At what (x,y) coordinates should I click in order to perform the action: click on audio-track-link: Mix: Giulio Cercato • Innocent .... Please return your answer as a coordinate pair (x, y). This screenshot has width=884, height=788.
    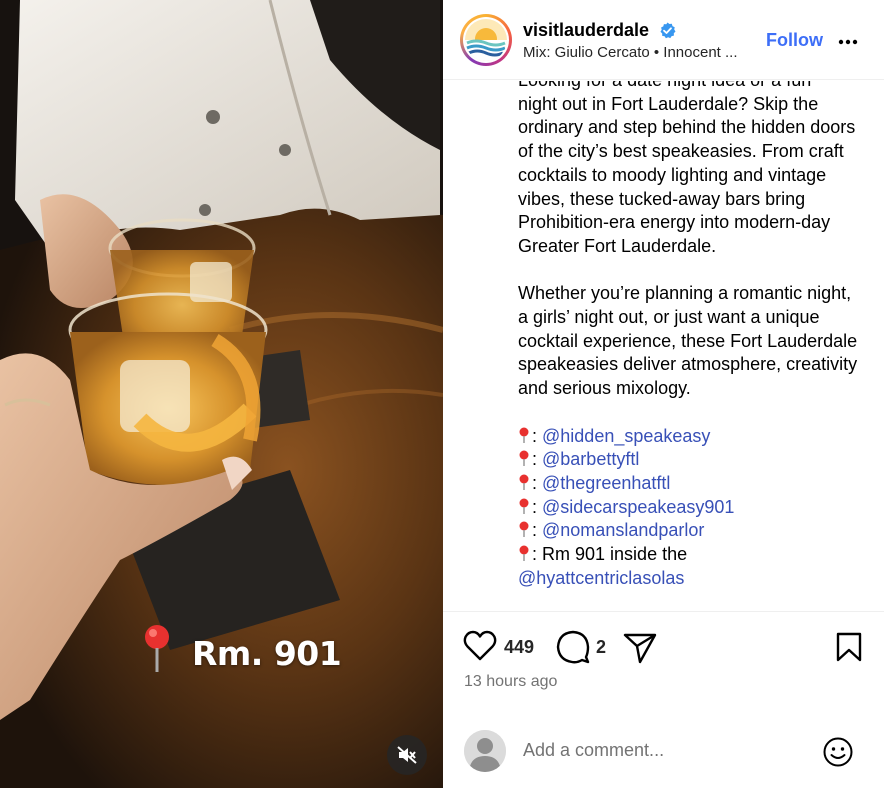
    Looking at the image, I should click on (643, 52).